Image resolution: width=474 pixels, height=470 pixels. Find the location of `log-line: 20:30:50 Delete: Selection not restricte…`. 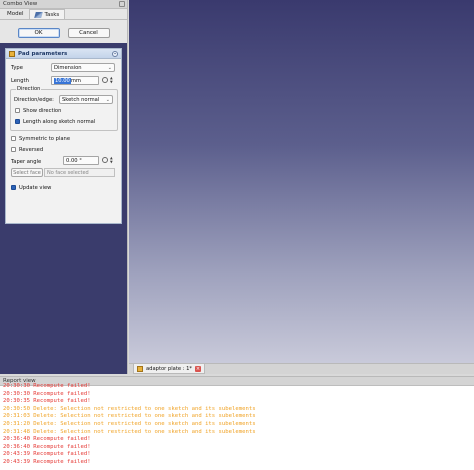

log-line: 20:30:50 Delete: Selection not restricte… is located at coordinates (129, 408).